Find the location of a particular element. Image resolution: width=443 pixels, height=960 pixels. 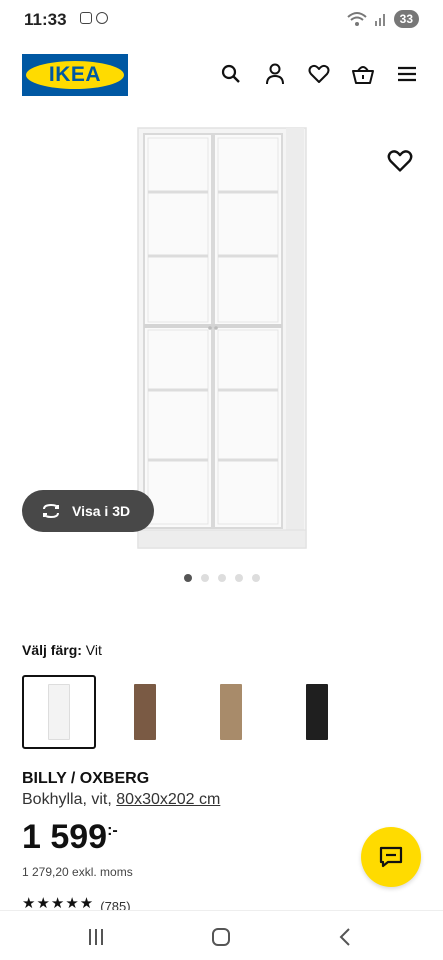

signal-icon is located at coordinates (379, 20).